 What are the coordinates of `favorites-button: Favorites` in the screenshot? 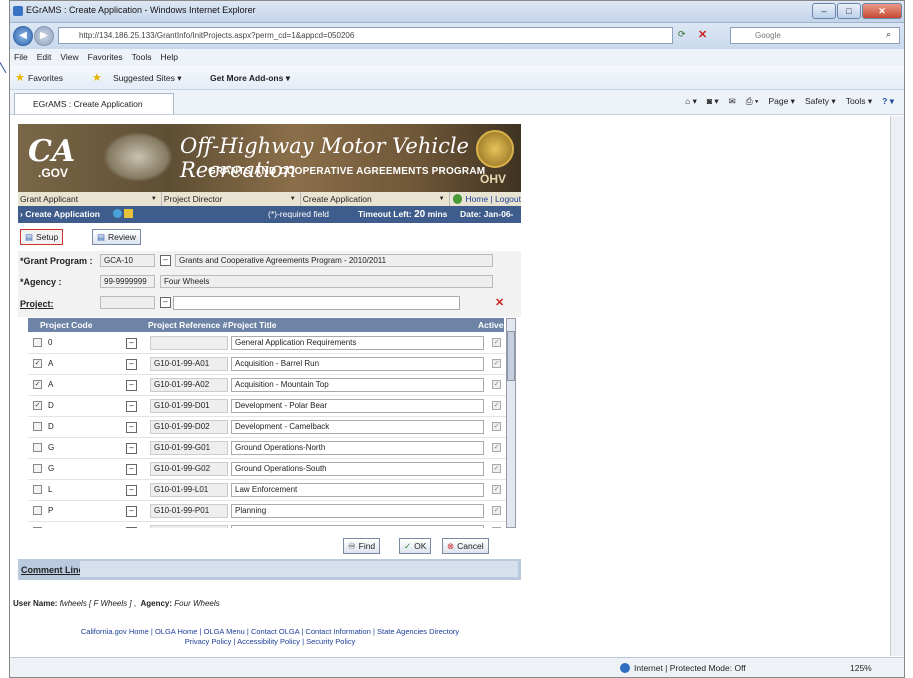 It's located at (45, 78).